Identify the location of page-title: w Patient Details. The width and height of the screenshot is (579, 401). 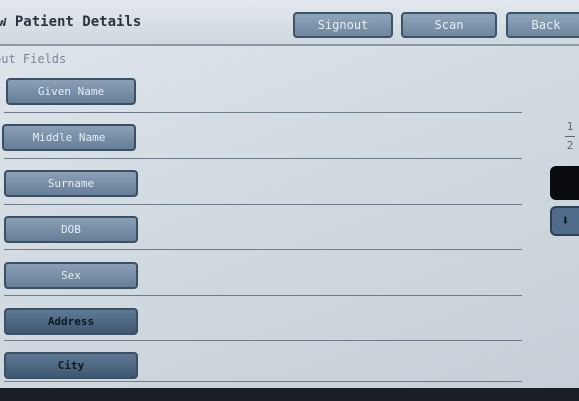
(71, 22).